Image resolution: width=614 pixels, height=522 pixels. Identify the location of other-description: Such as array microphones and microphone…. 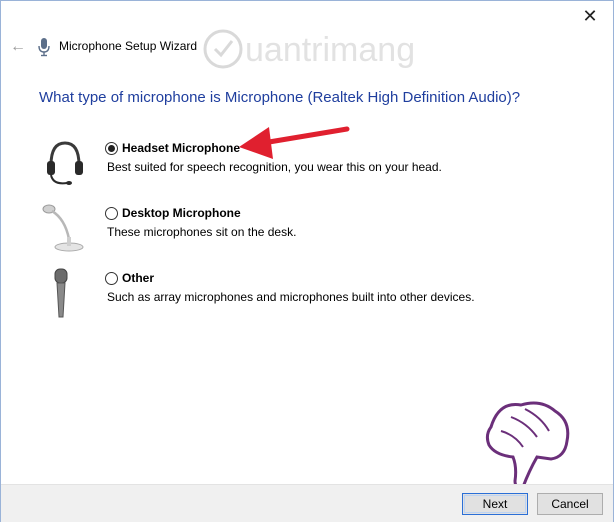
(291, 297).